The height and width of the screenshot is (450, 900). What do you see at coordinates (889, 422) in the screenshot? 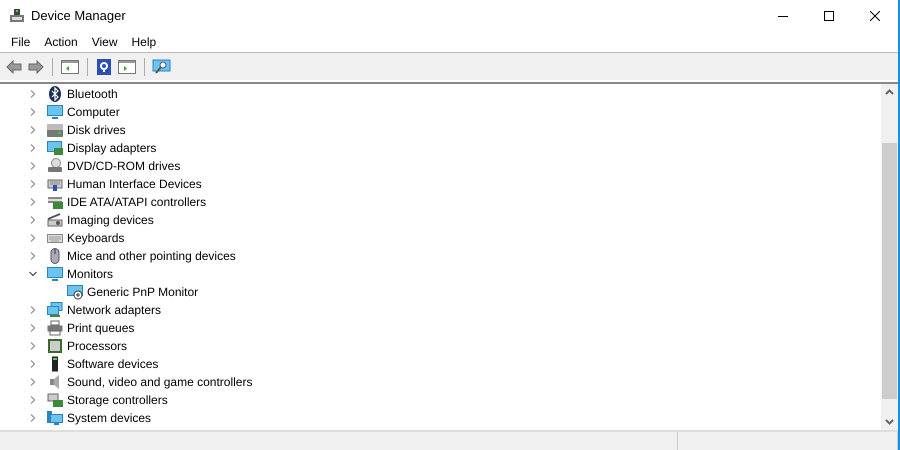
I see `scroll-down-icon` at bounding box center [889, 422].